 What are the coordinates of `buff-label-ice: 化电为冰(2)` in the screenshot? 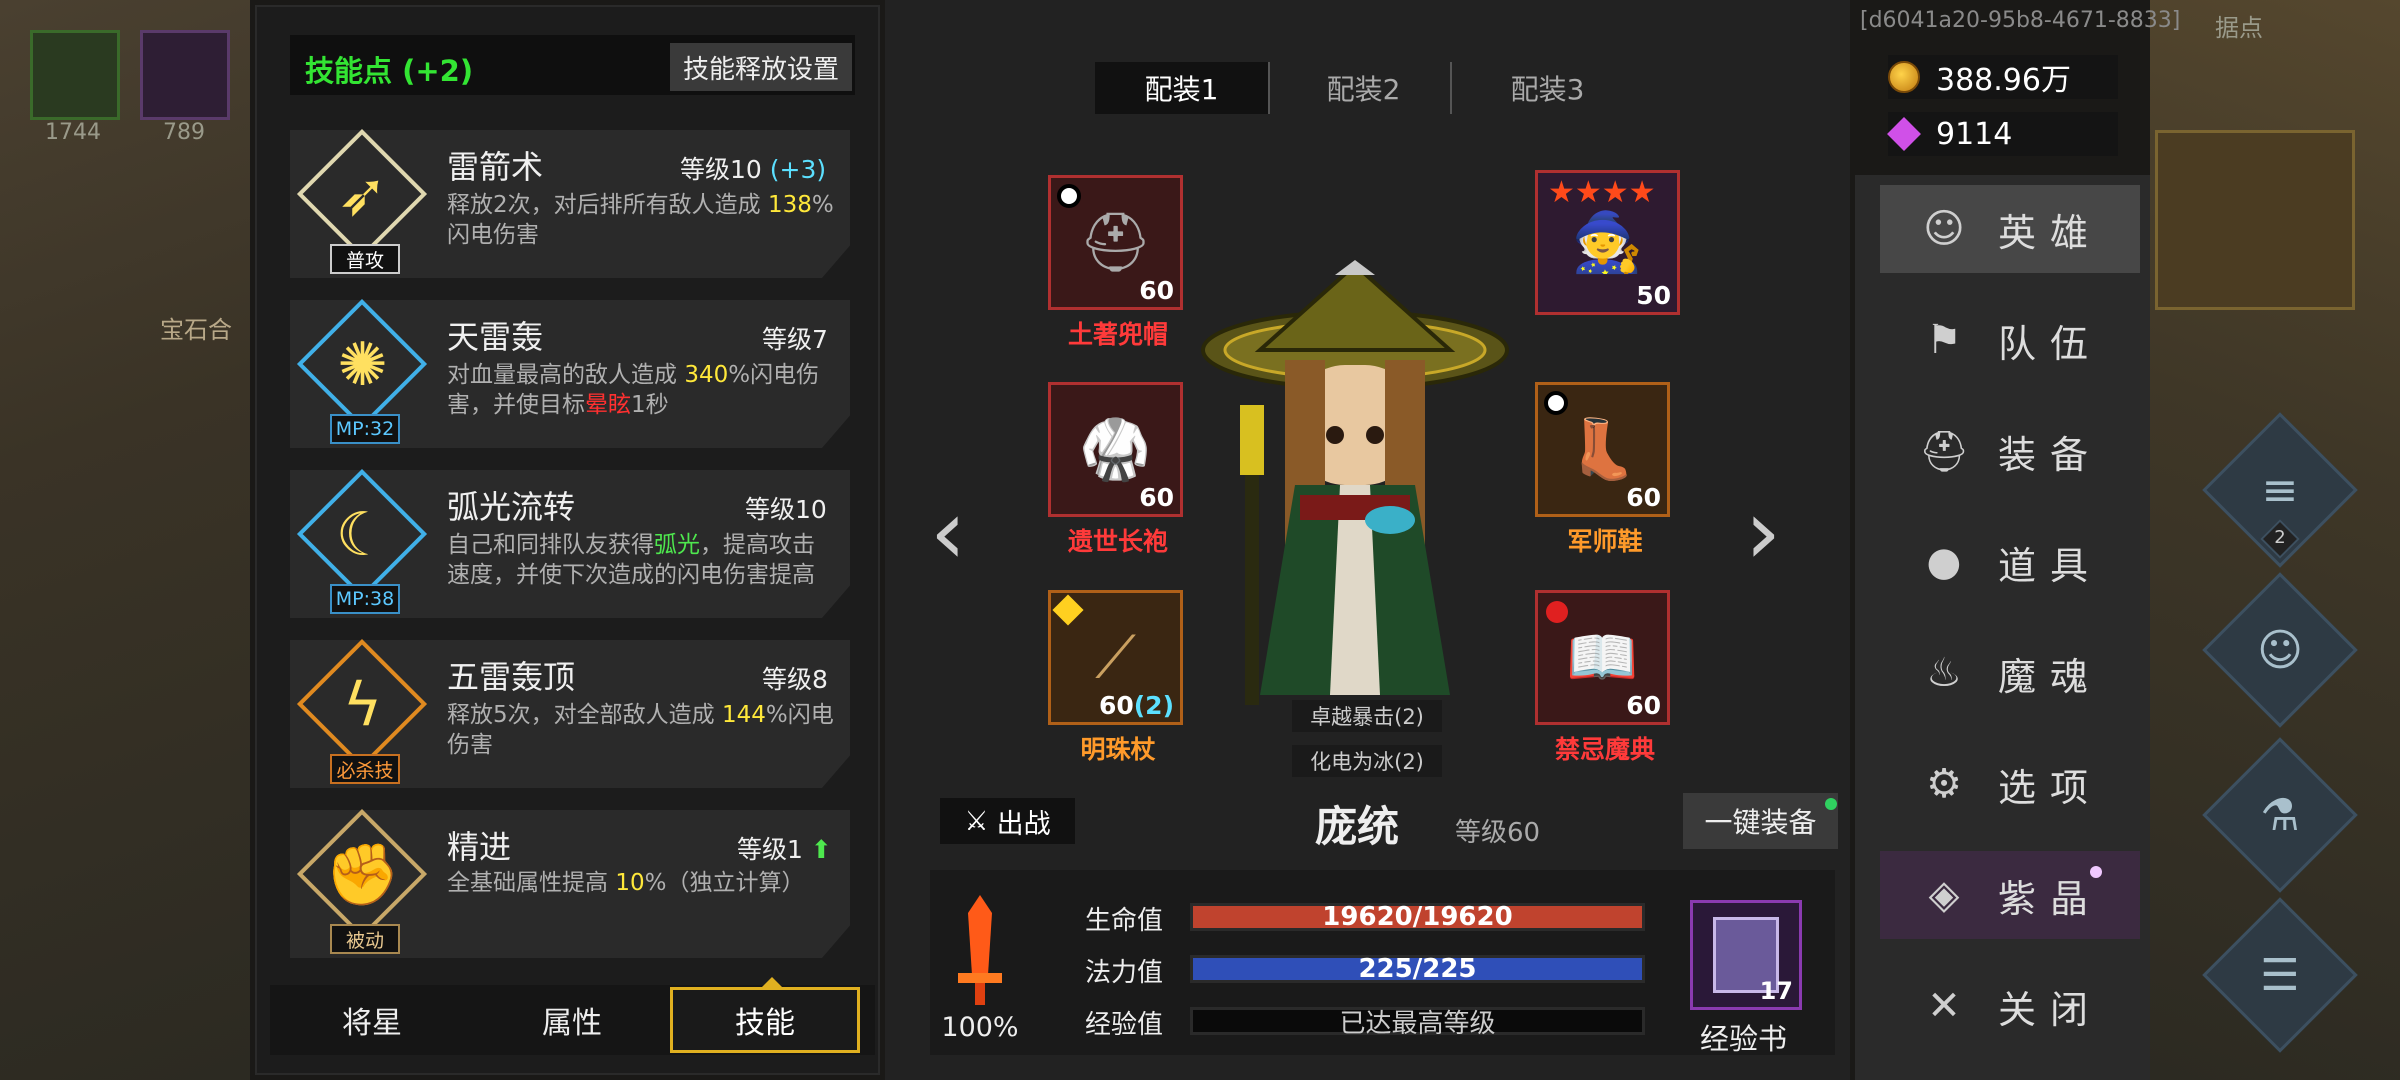 It's located at (1367, 761).